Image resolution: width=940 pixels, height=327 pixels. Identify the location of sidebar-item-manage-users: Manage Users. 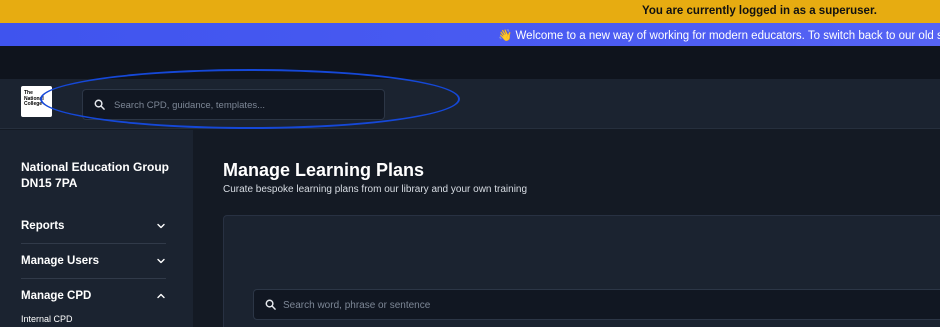
(93, 260).